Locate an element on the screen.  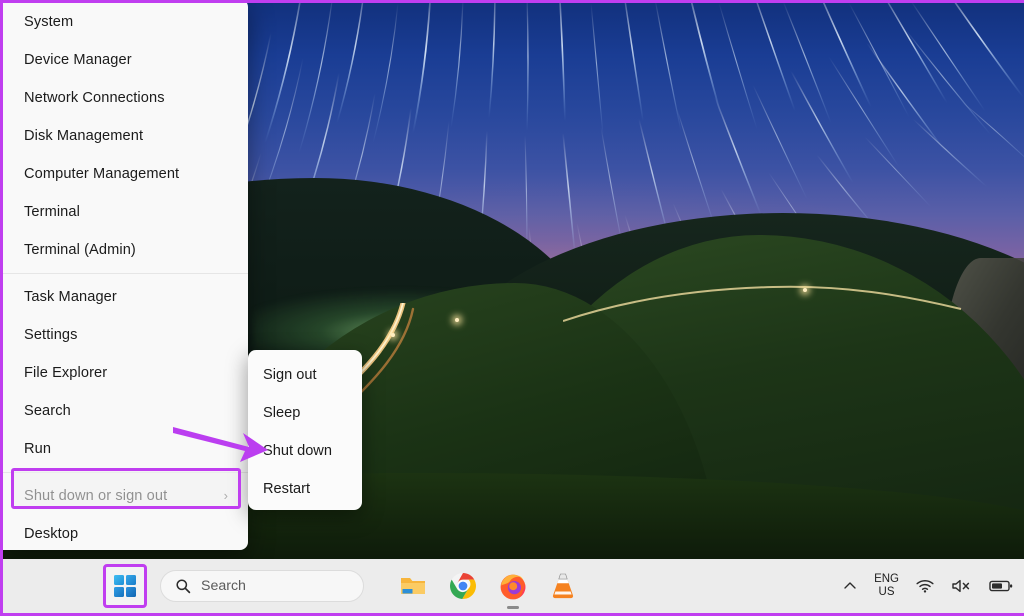
menu-item-file-explorer: File Explorer is located at coordinates (125, 373).